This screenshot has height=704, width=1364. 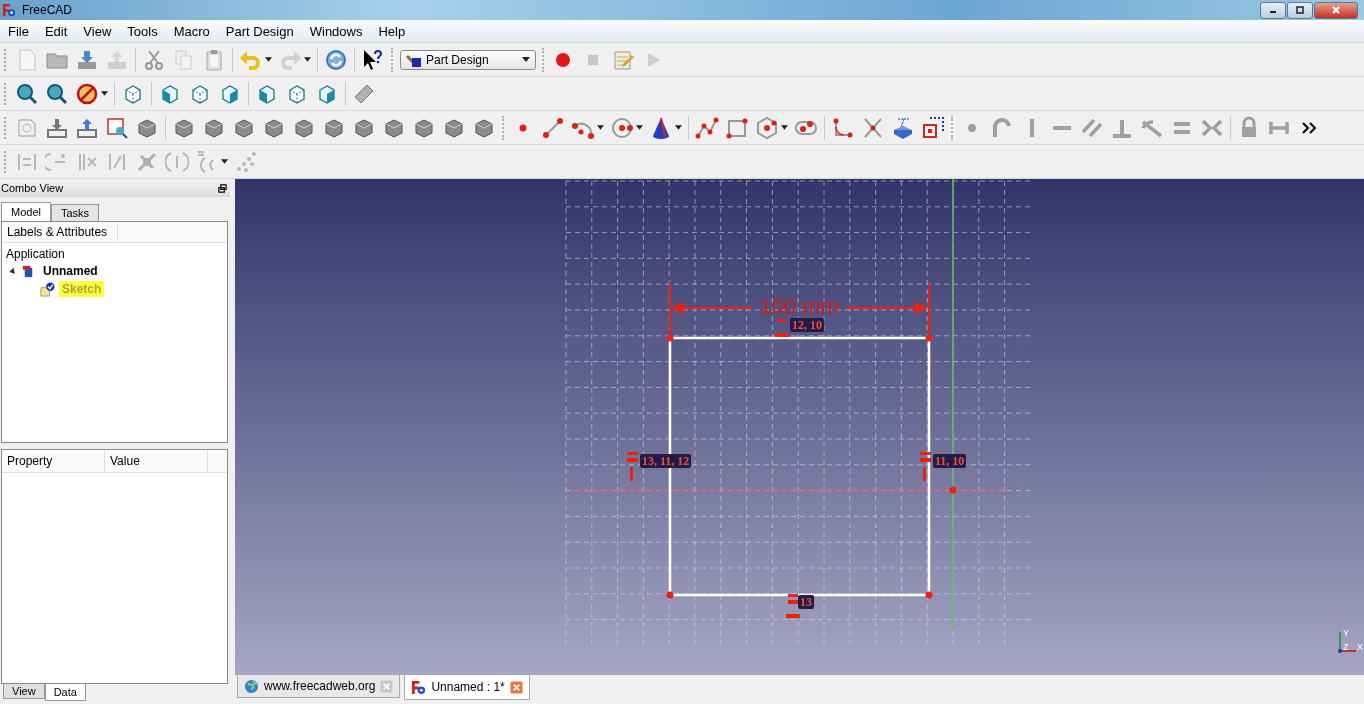 What do you see at coordinates (553, 127) in the screenshot?
I see `line-icon` at bounding box center [553, 127].